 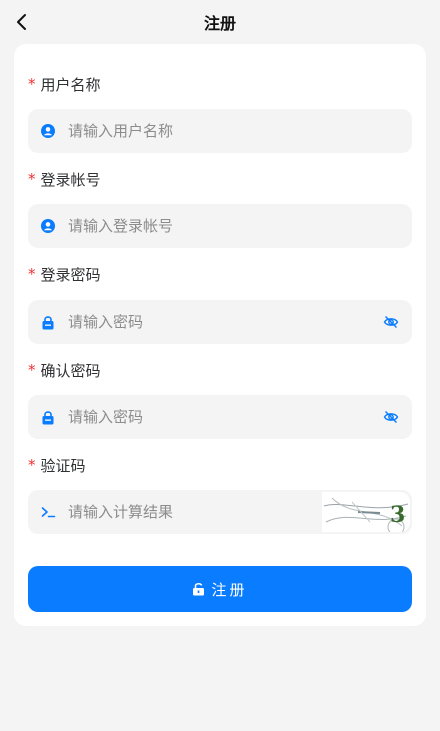 What do you see at coordinates (70, 84) in the screenshot?
I see `username-label-text: 用户名称` at bounding box center [70, 84].